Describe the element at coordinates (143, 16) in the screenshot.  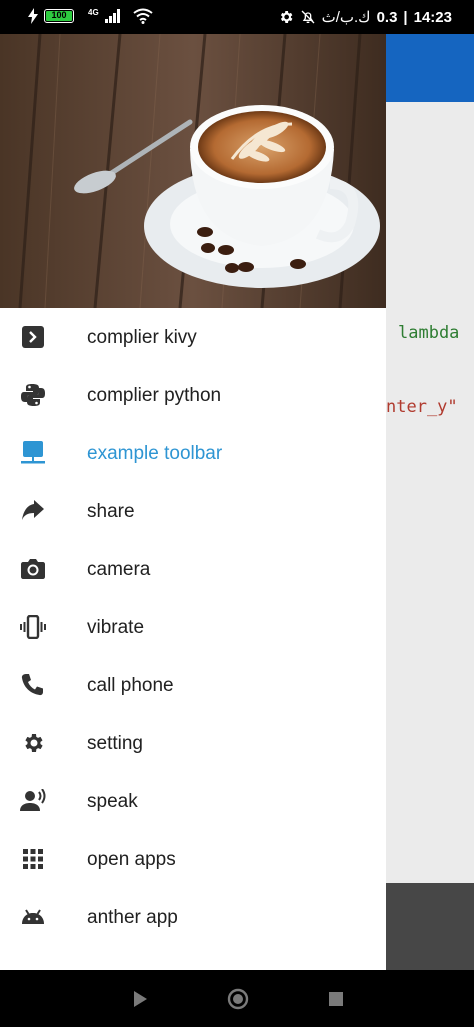
I see `wifi-icon` at that location.